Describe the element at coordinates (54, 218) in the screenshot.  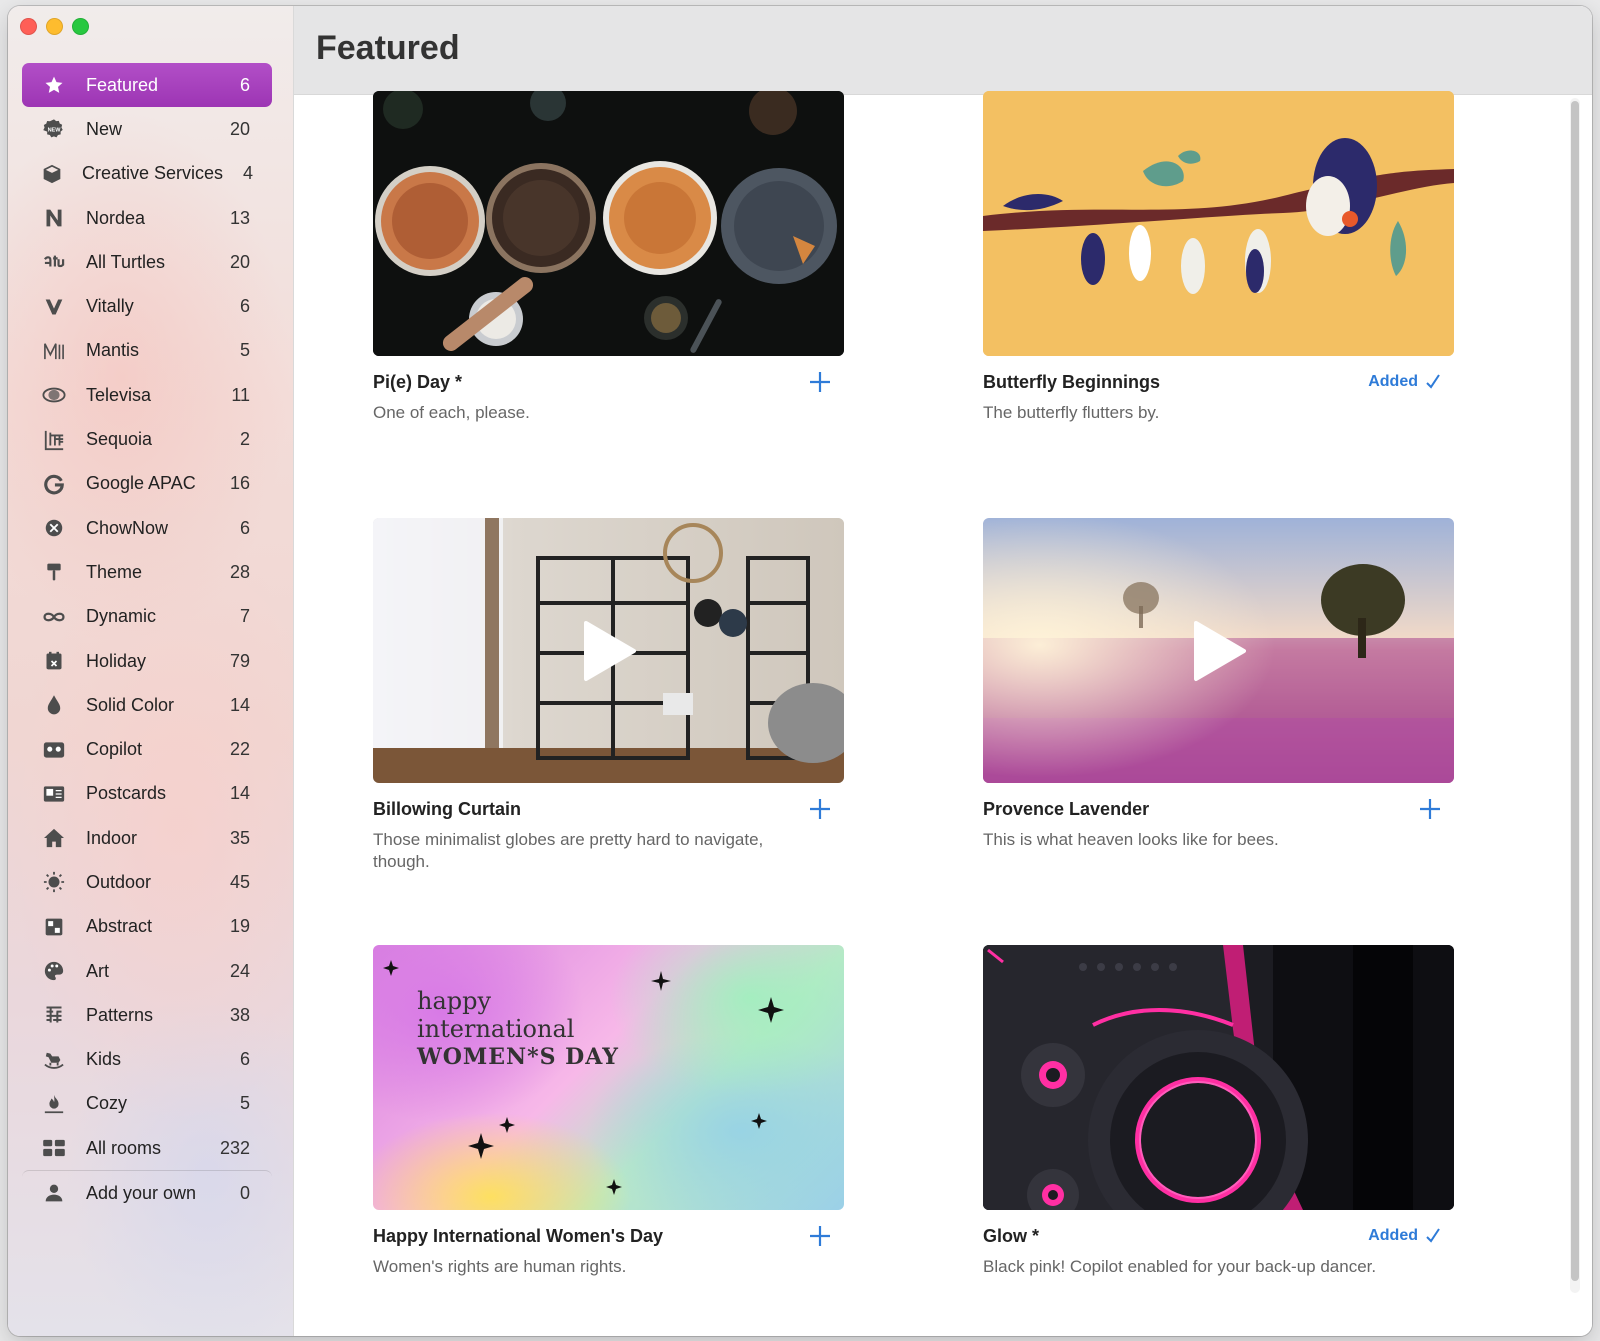
I see `nordea-n-icon` at that location.